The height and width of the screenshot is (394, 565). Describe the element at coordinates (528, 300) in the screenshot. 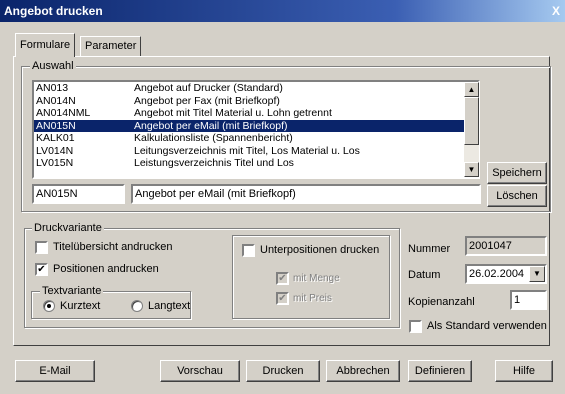

I see `kopien-field: 1` at that location.